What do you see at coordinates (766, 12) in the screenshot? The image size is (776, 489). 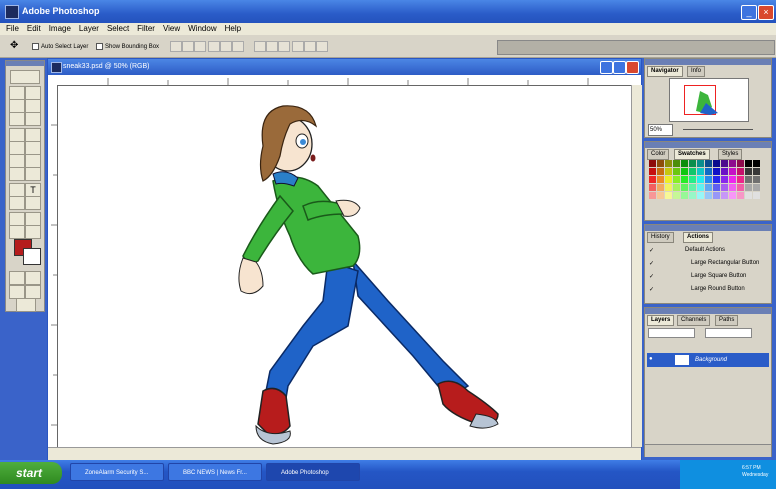 I see `close-icon: ×` at bounding box center [766, 12].